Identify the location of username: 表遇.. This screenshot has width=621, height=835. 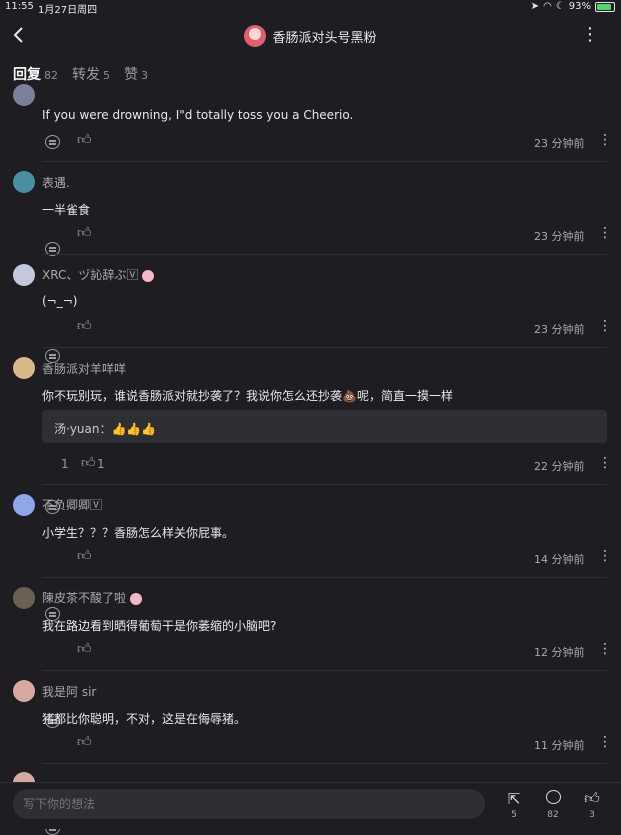
(56, 182).